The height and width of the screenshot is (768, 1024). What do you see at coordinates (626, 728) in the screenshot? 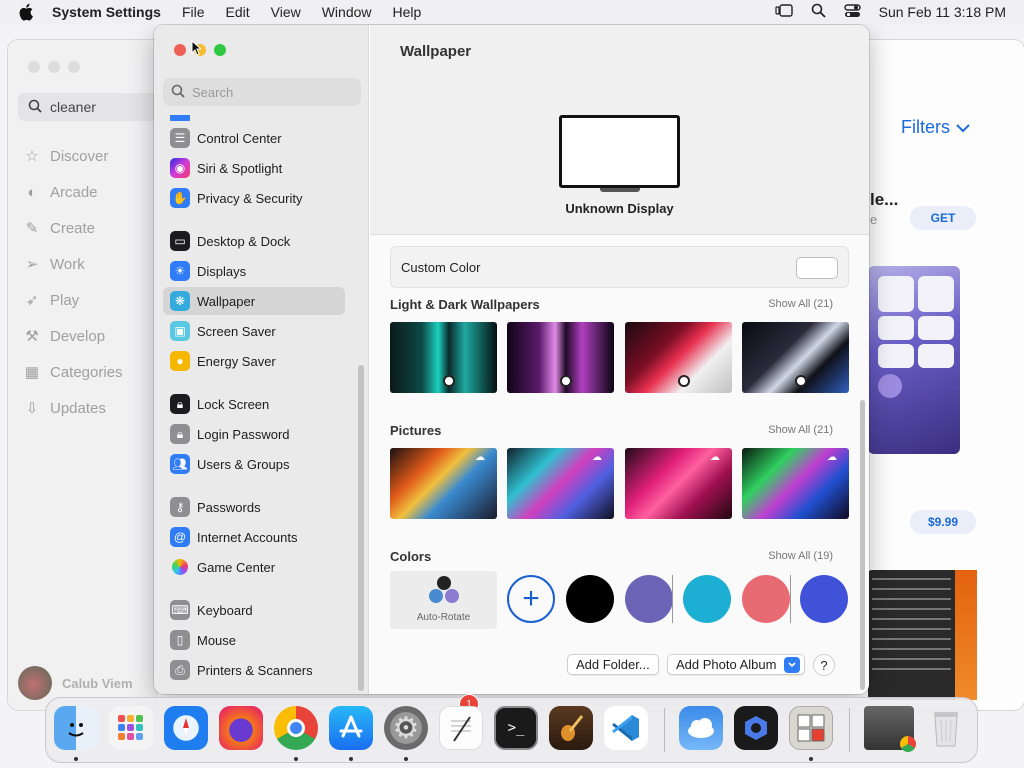
I see `vscode-icon` at bounding box center [626, 728].